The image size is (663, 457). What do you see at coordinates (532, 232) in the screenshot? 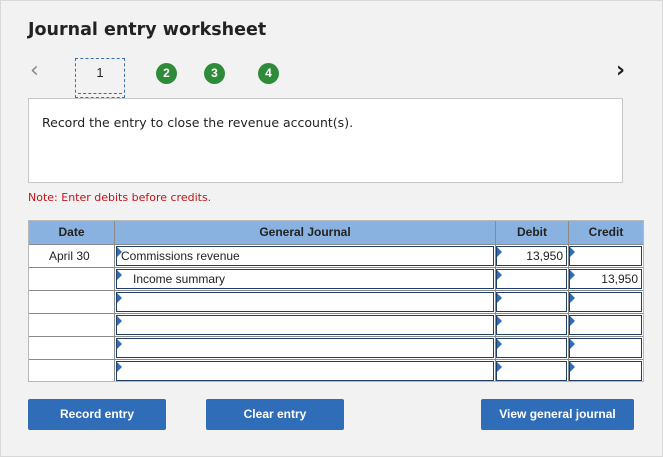
I see `header-debit: Debit` at bounding box center [532, 232].